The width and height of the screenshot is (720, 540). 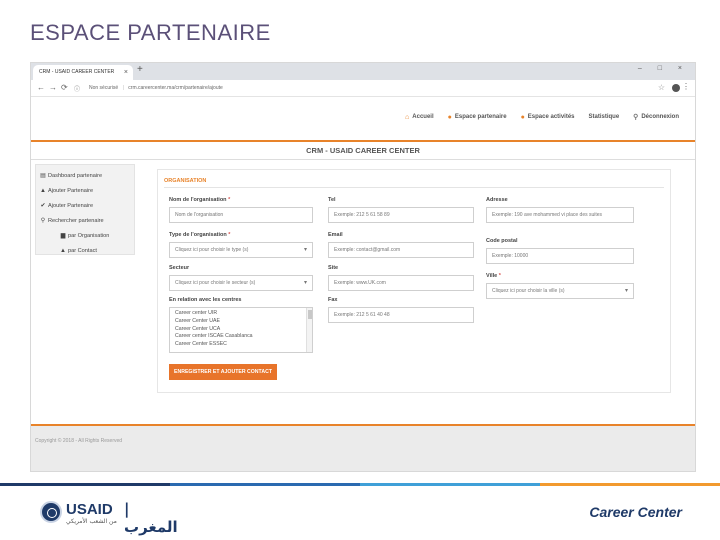 What do you see at coordinates (449, 117) in the screenshot?
I see `partner-icon: ●` at bounding box center [449, 117].